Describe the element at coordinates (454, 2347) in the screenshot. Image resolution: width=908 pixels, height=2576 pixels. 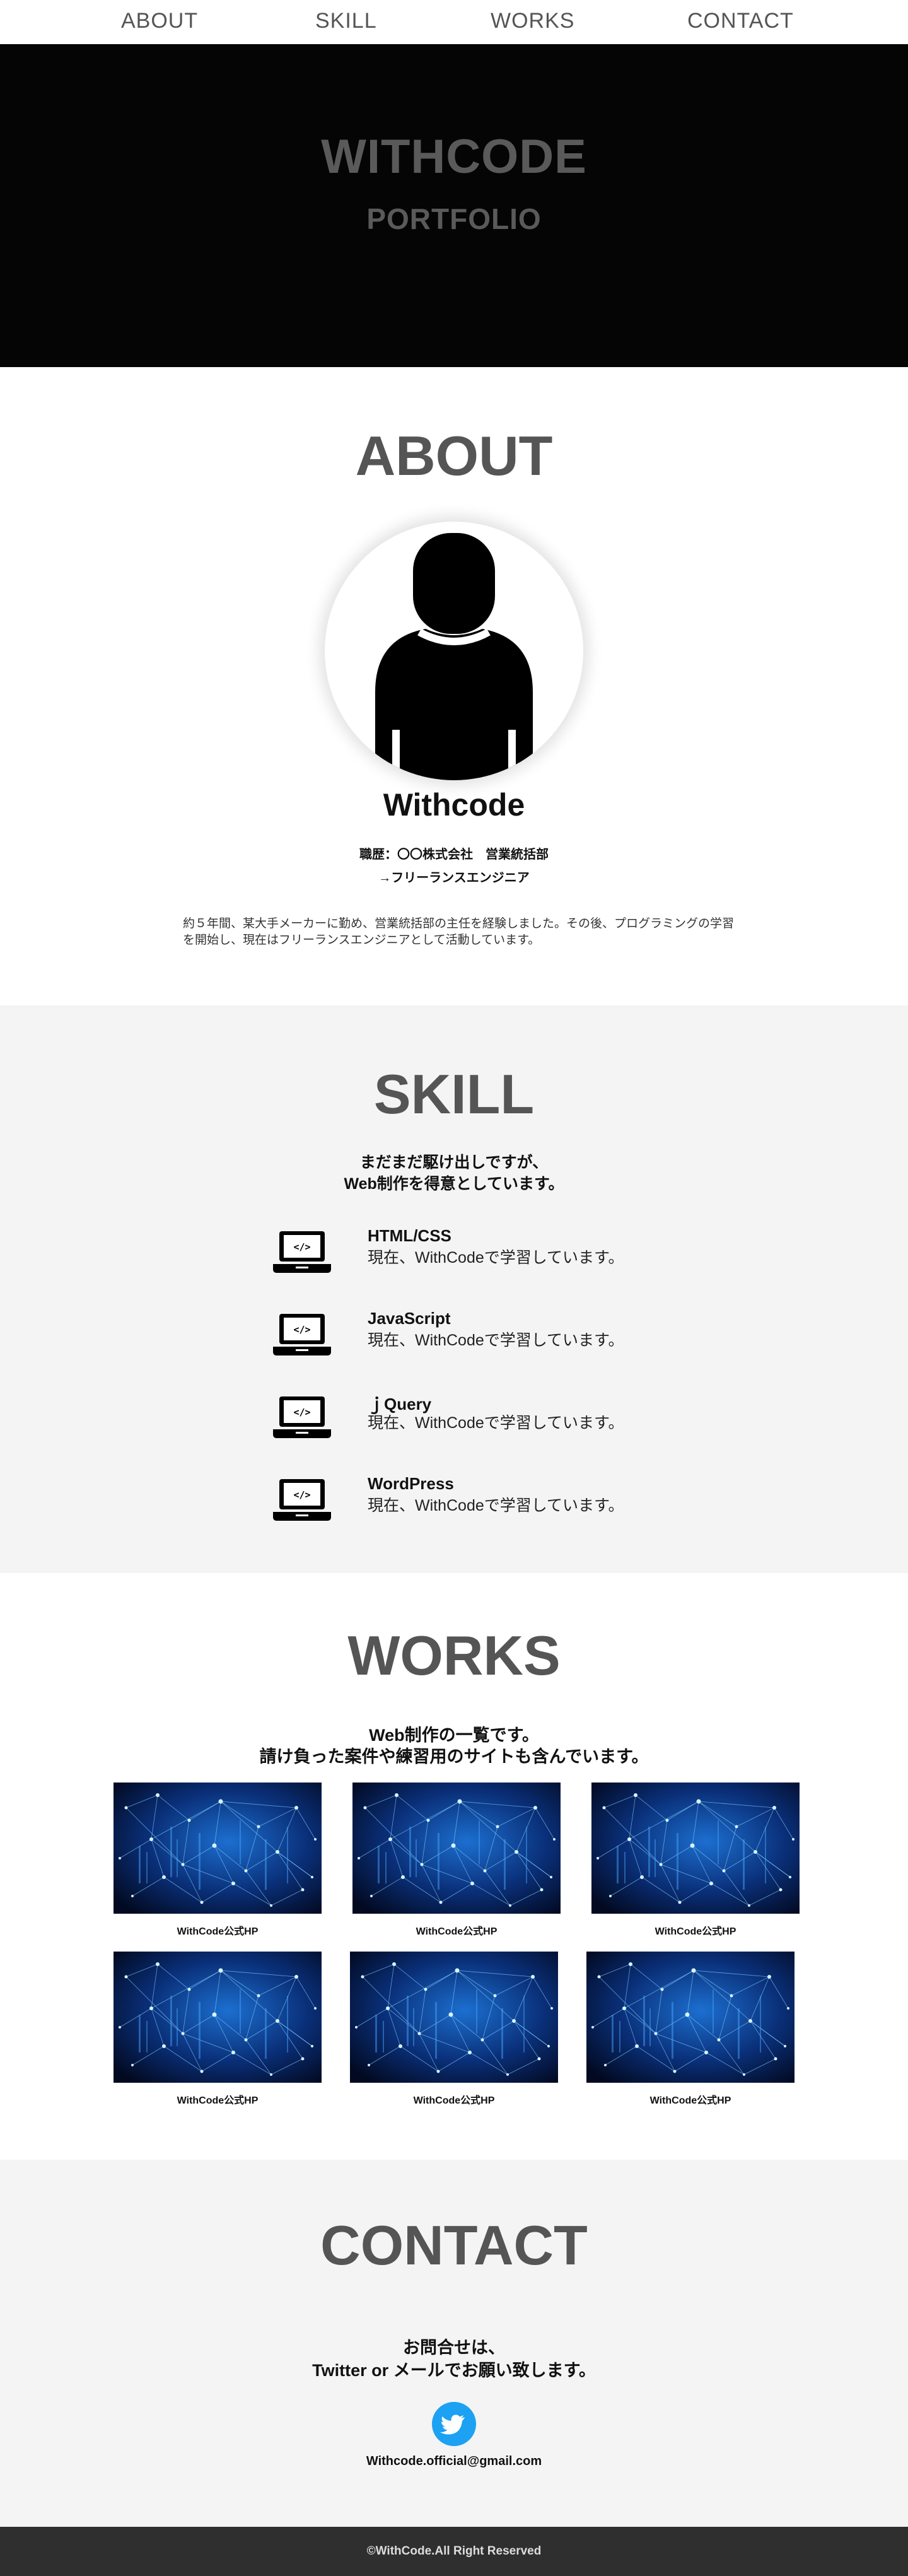
I see `contact-lead-line-1: お問合せは、` at that location.